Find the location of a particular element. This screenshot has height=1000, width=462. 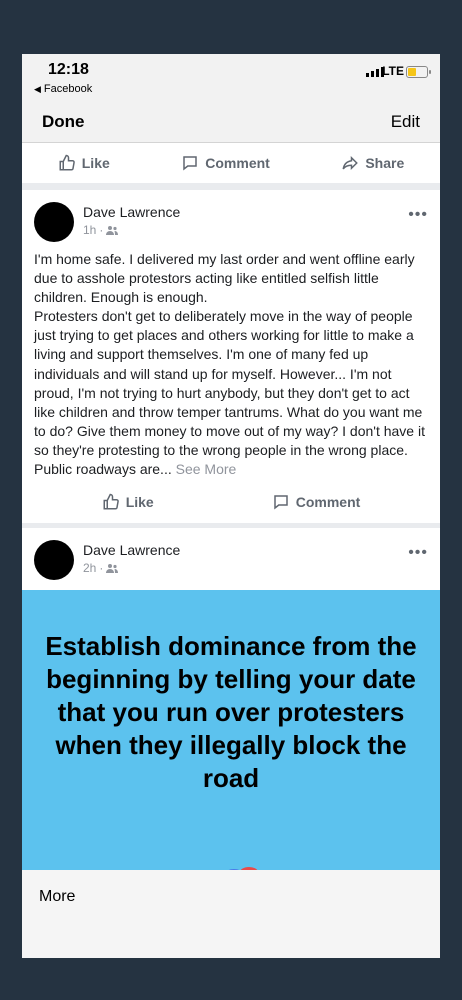

edit-button: Edit is located at coordinates (405, 122).